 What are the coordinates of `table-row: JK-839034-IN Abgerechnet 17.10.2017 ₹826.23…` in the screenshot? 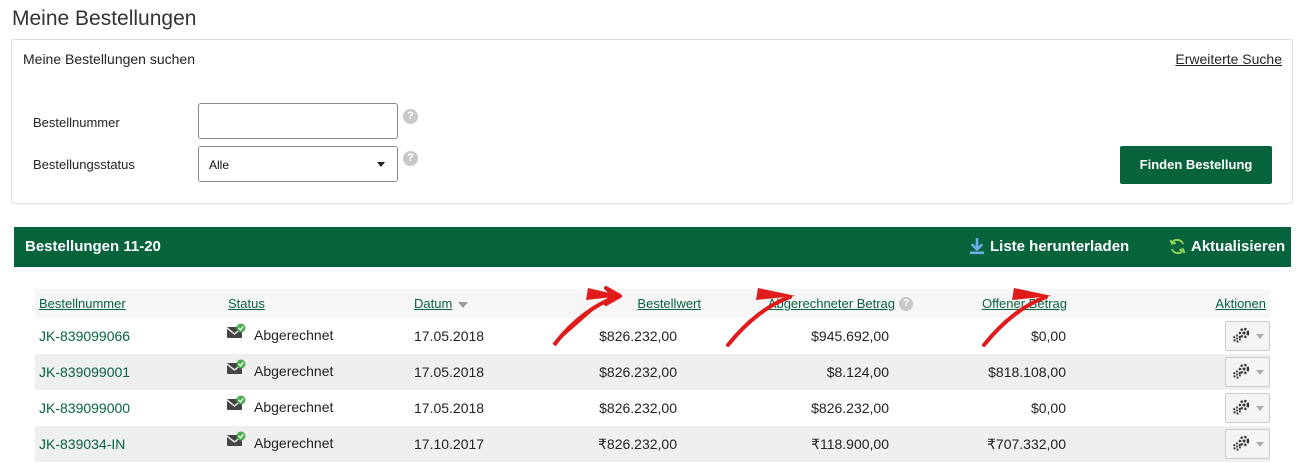 It's located at (652, 444).